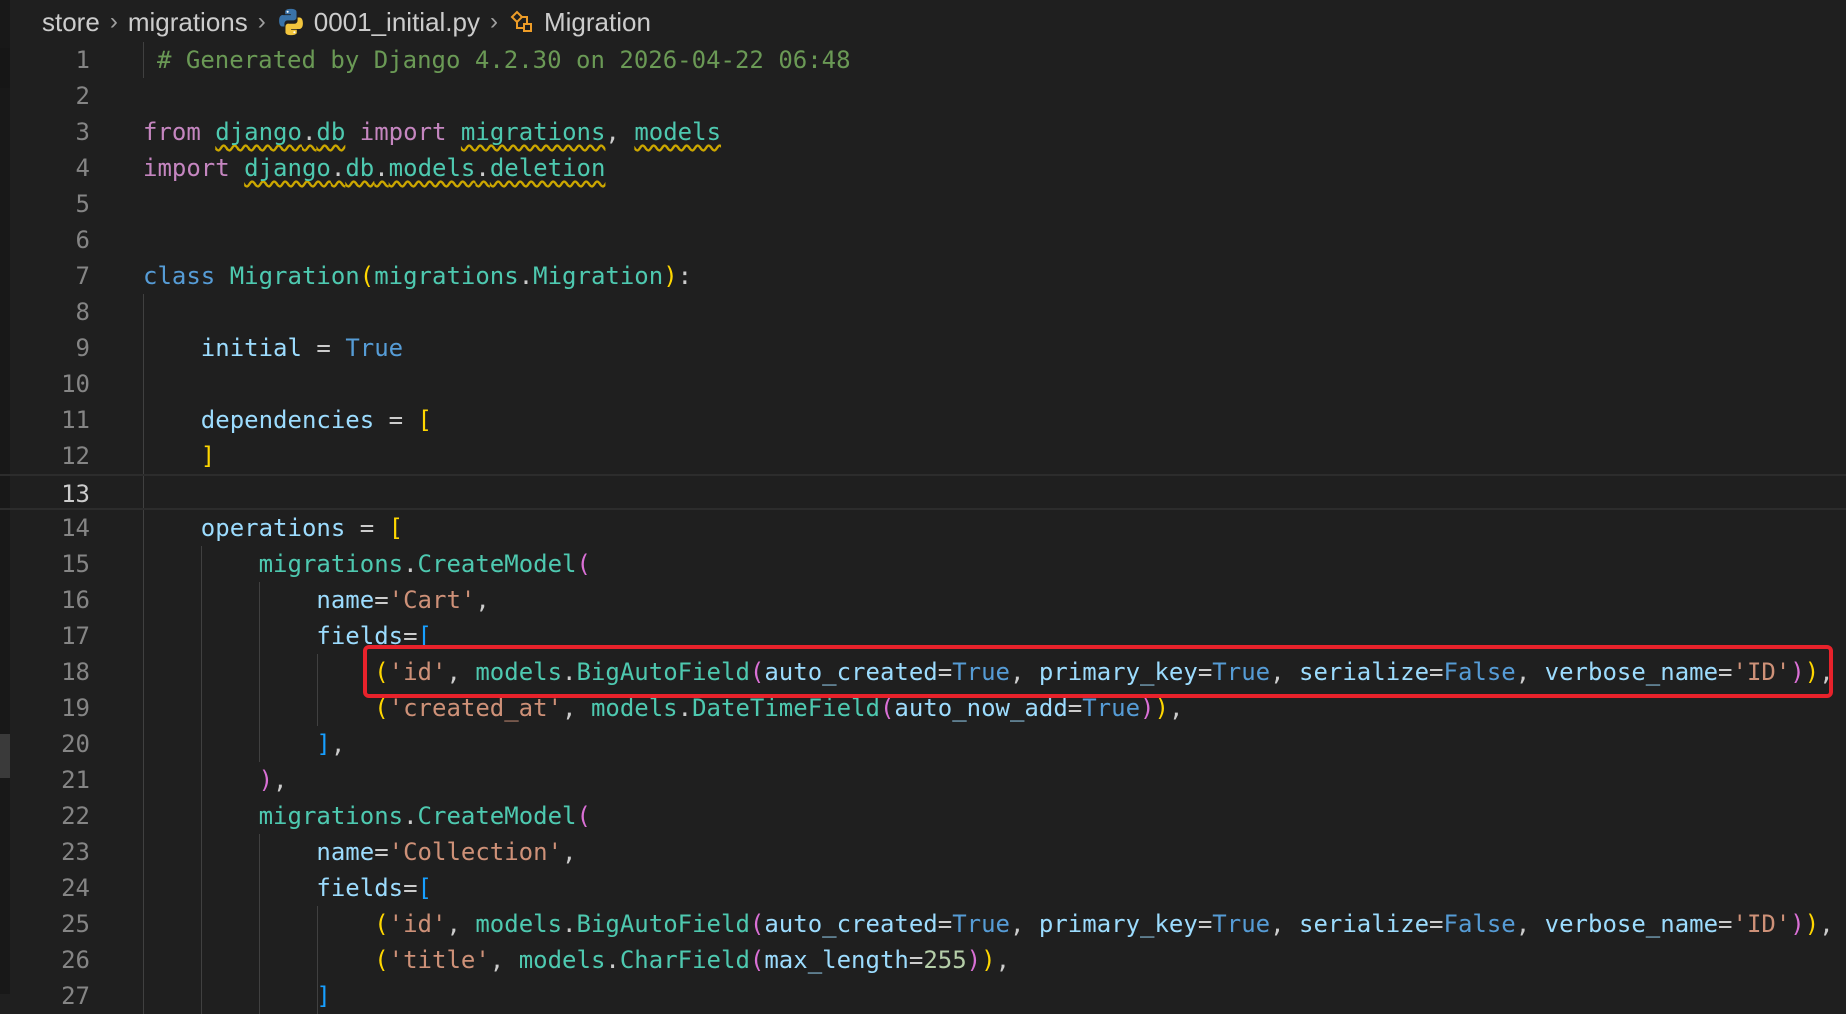 The image size is (1846, 1014). Describe the element at coordinates (597, 22) in the screenshot. I see `breadcrumb-item-symbol: Migration` at that location.